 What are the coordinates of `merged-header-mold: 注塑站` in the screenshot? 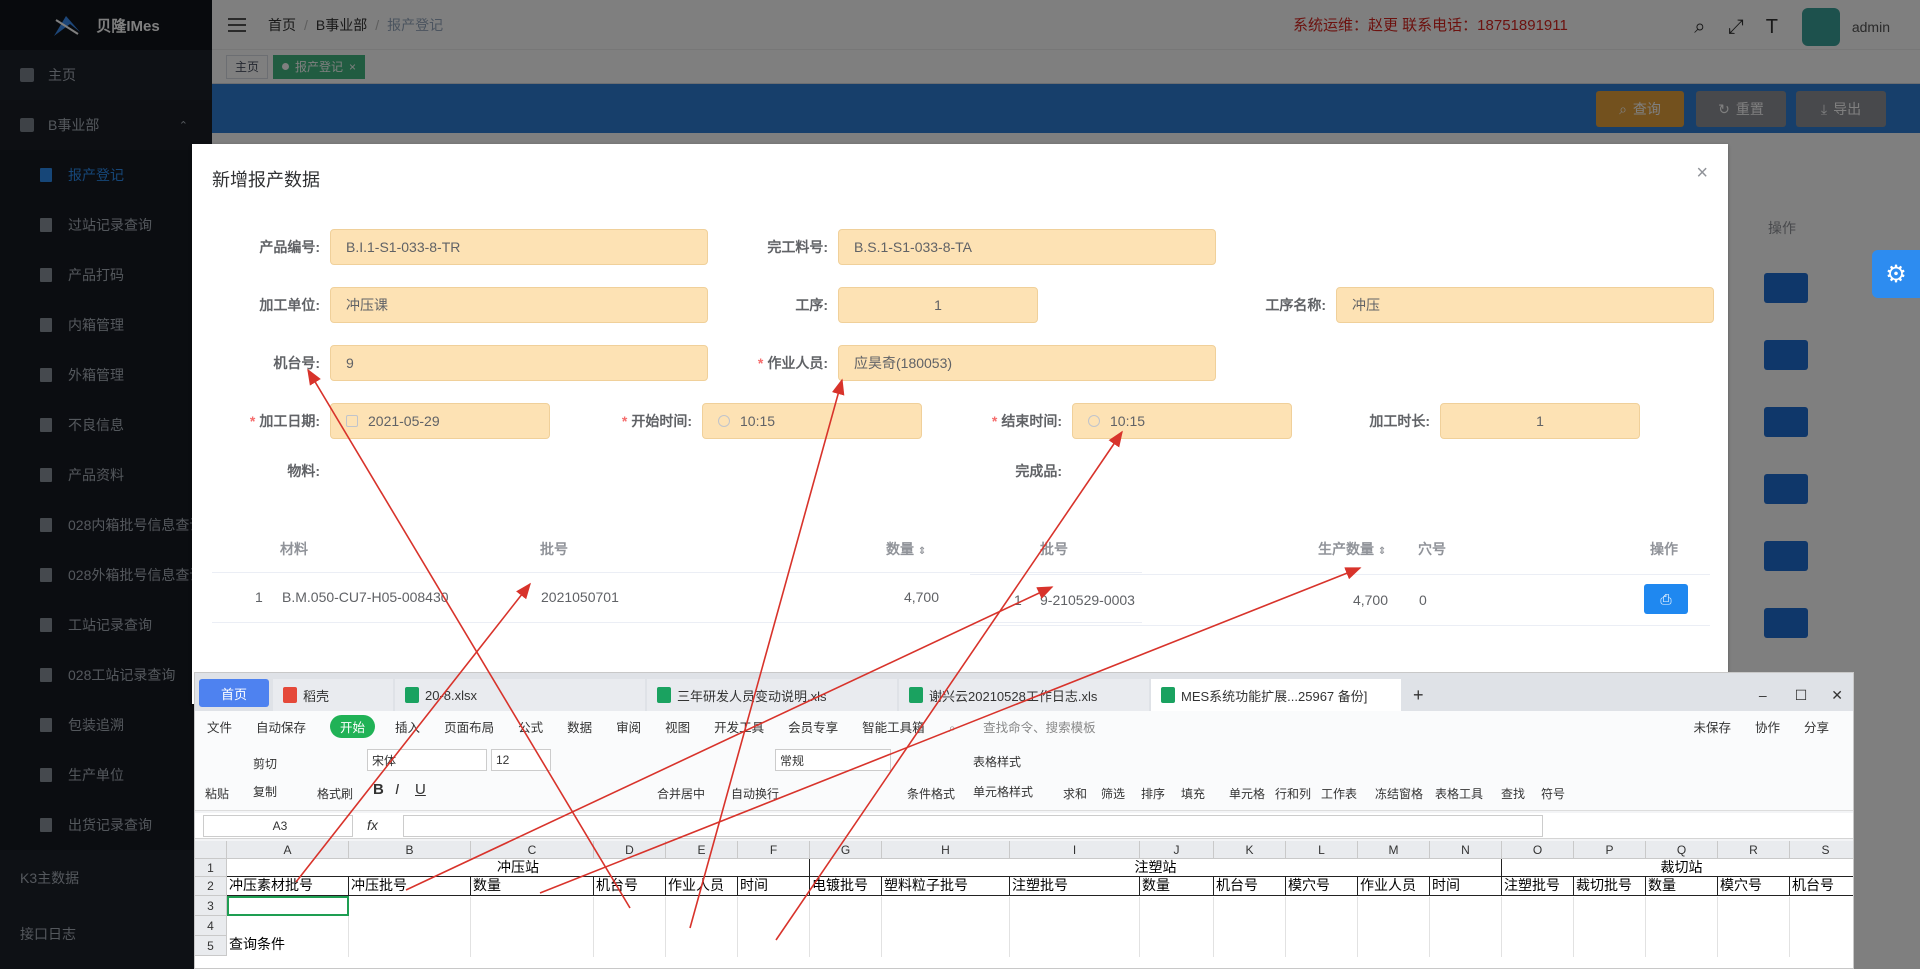 It's located at (1156, 868).